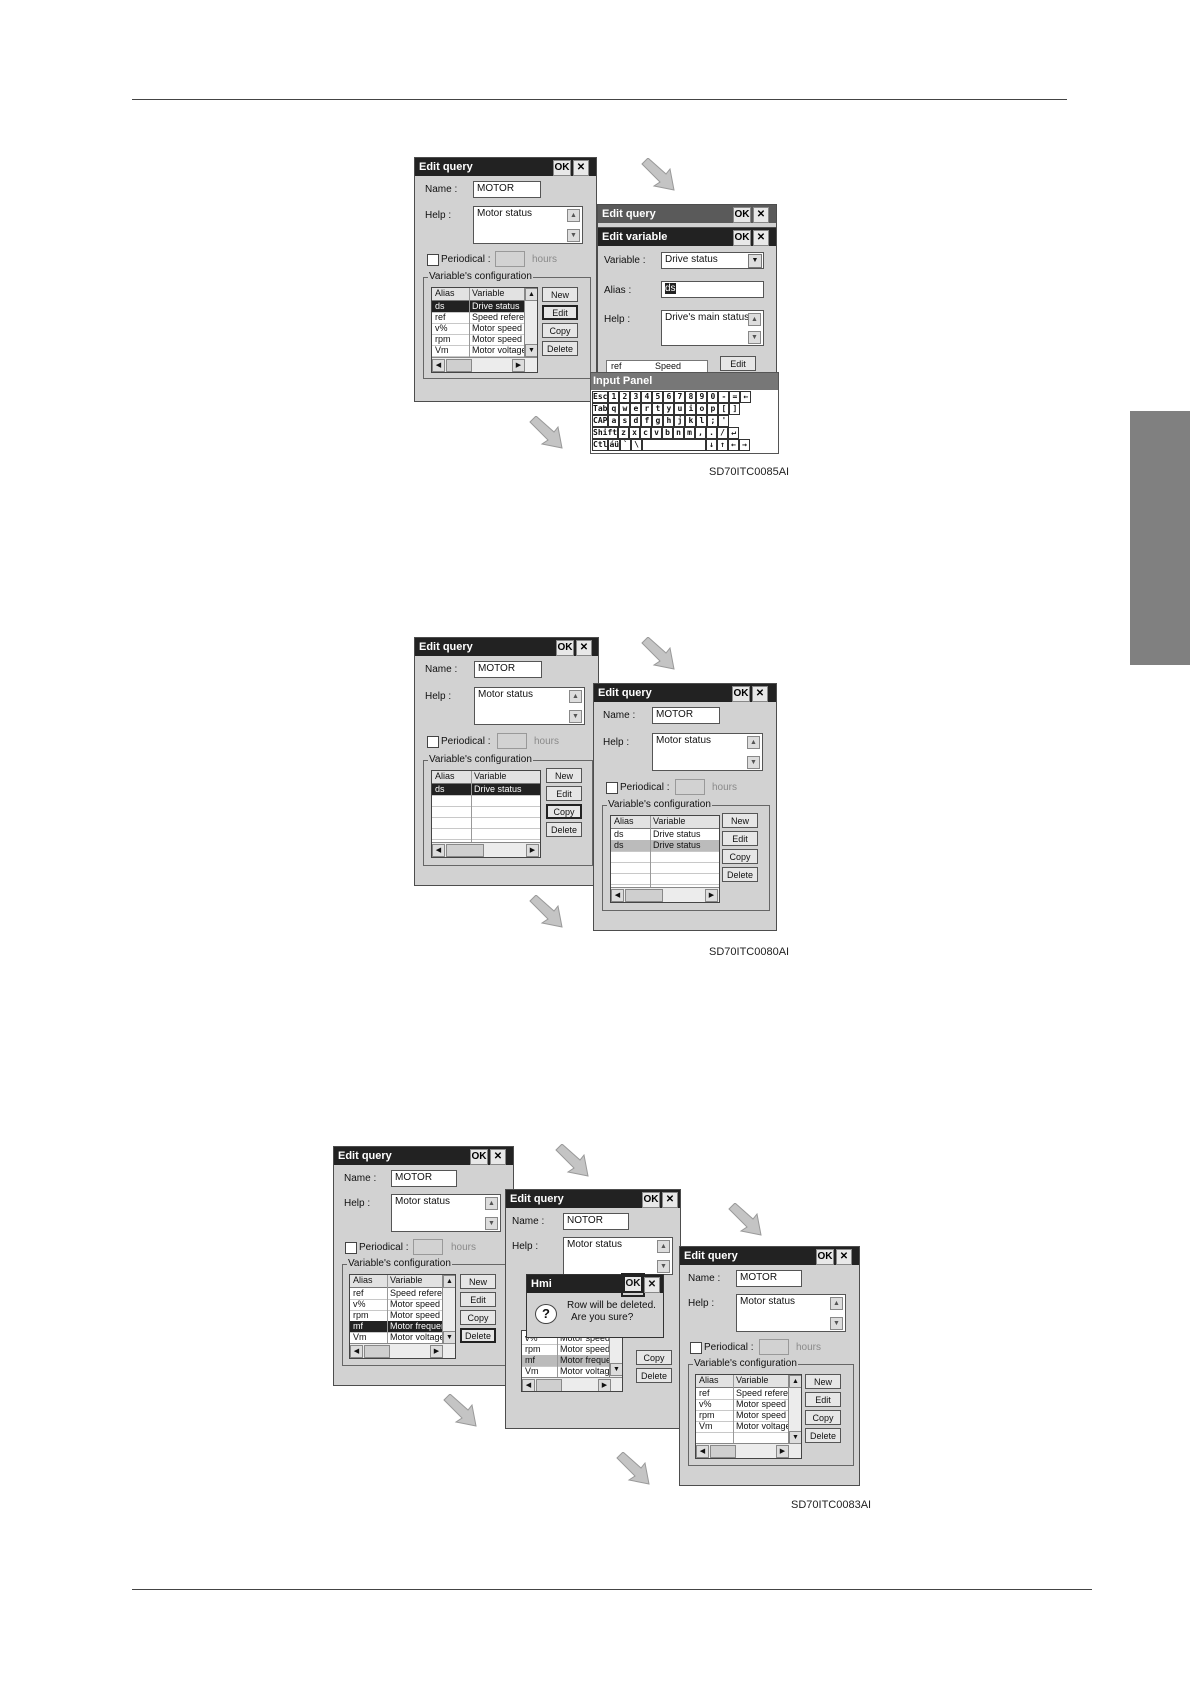  What do you see at coordinates (665, 879) in the screenshot?
I see `table-row` at bounding box center [665, 879].